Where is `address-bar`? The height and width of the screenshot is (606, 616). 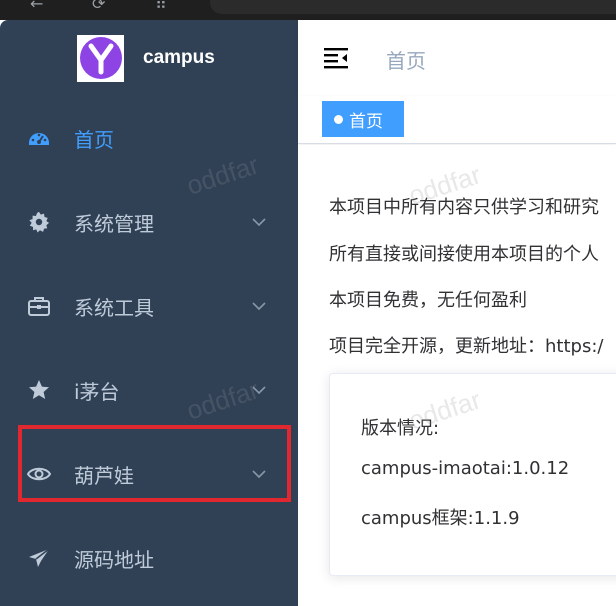 address-bar is located at coordinates (413, 7).